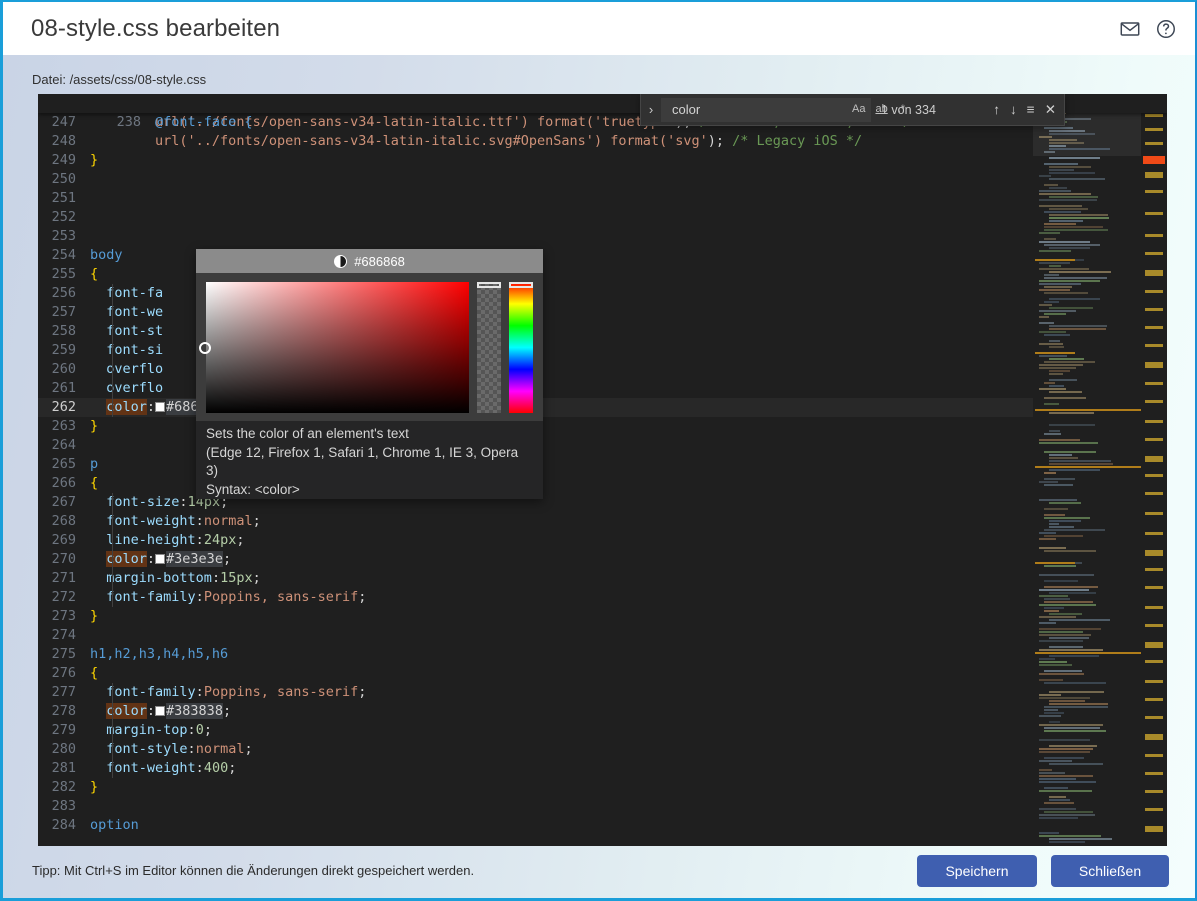 The image size is (1197, 901). I want to click on code-line: 249}, so click(535, 160).